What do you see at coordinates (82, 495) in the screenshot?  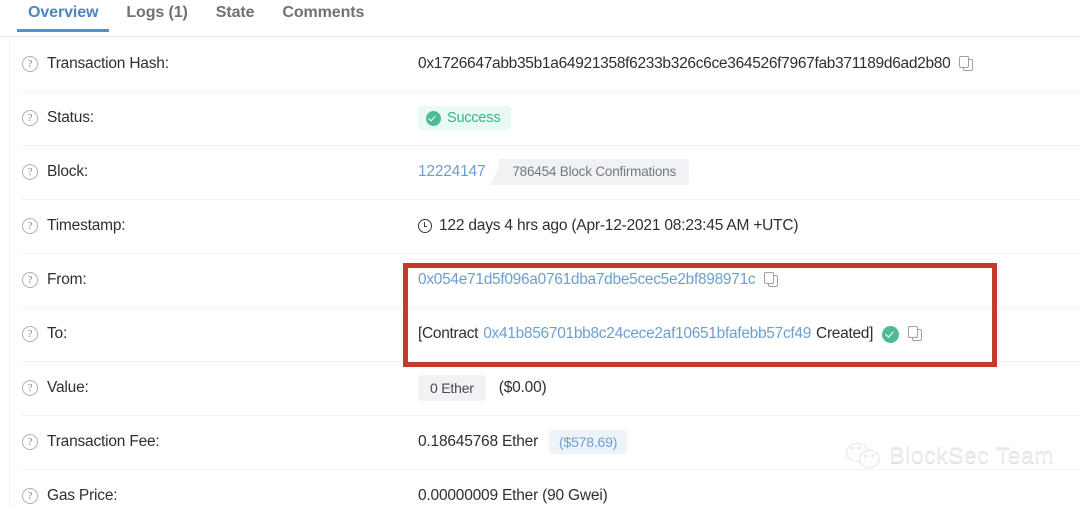 I see `label-text: Gas Price:` at bounding box center [82, 495].